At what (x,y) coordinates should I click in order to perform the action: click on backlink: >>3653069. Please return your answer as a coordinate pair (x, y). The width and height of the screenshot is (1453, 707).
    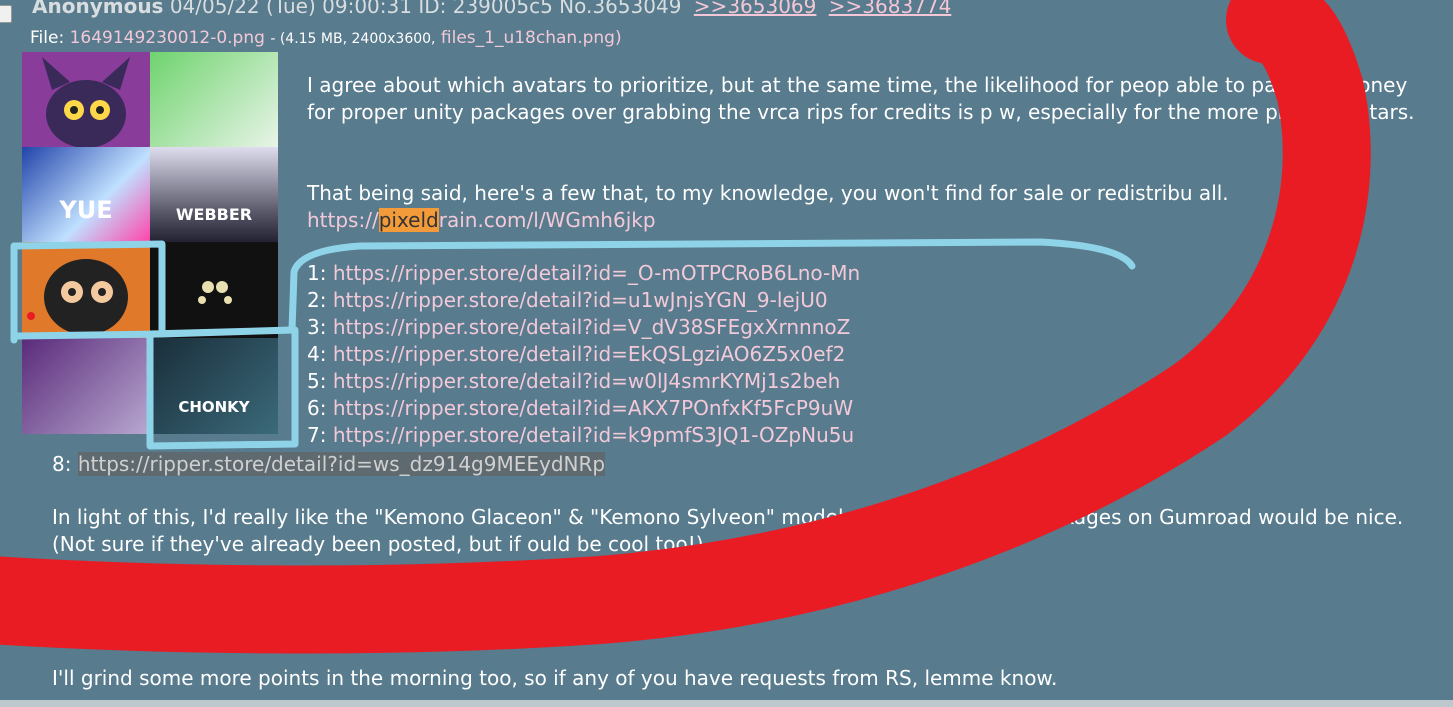
    Looking at the image, I should click on (755, 9).